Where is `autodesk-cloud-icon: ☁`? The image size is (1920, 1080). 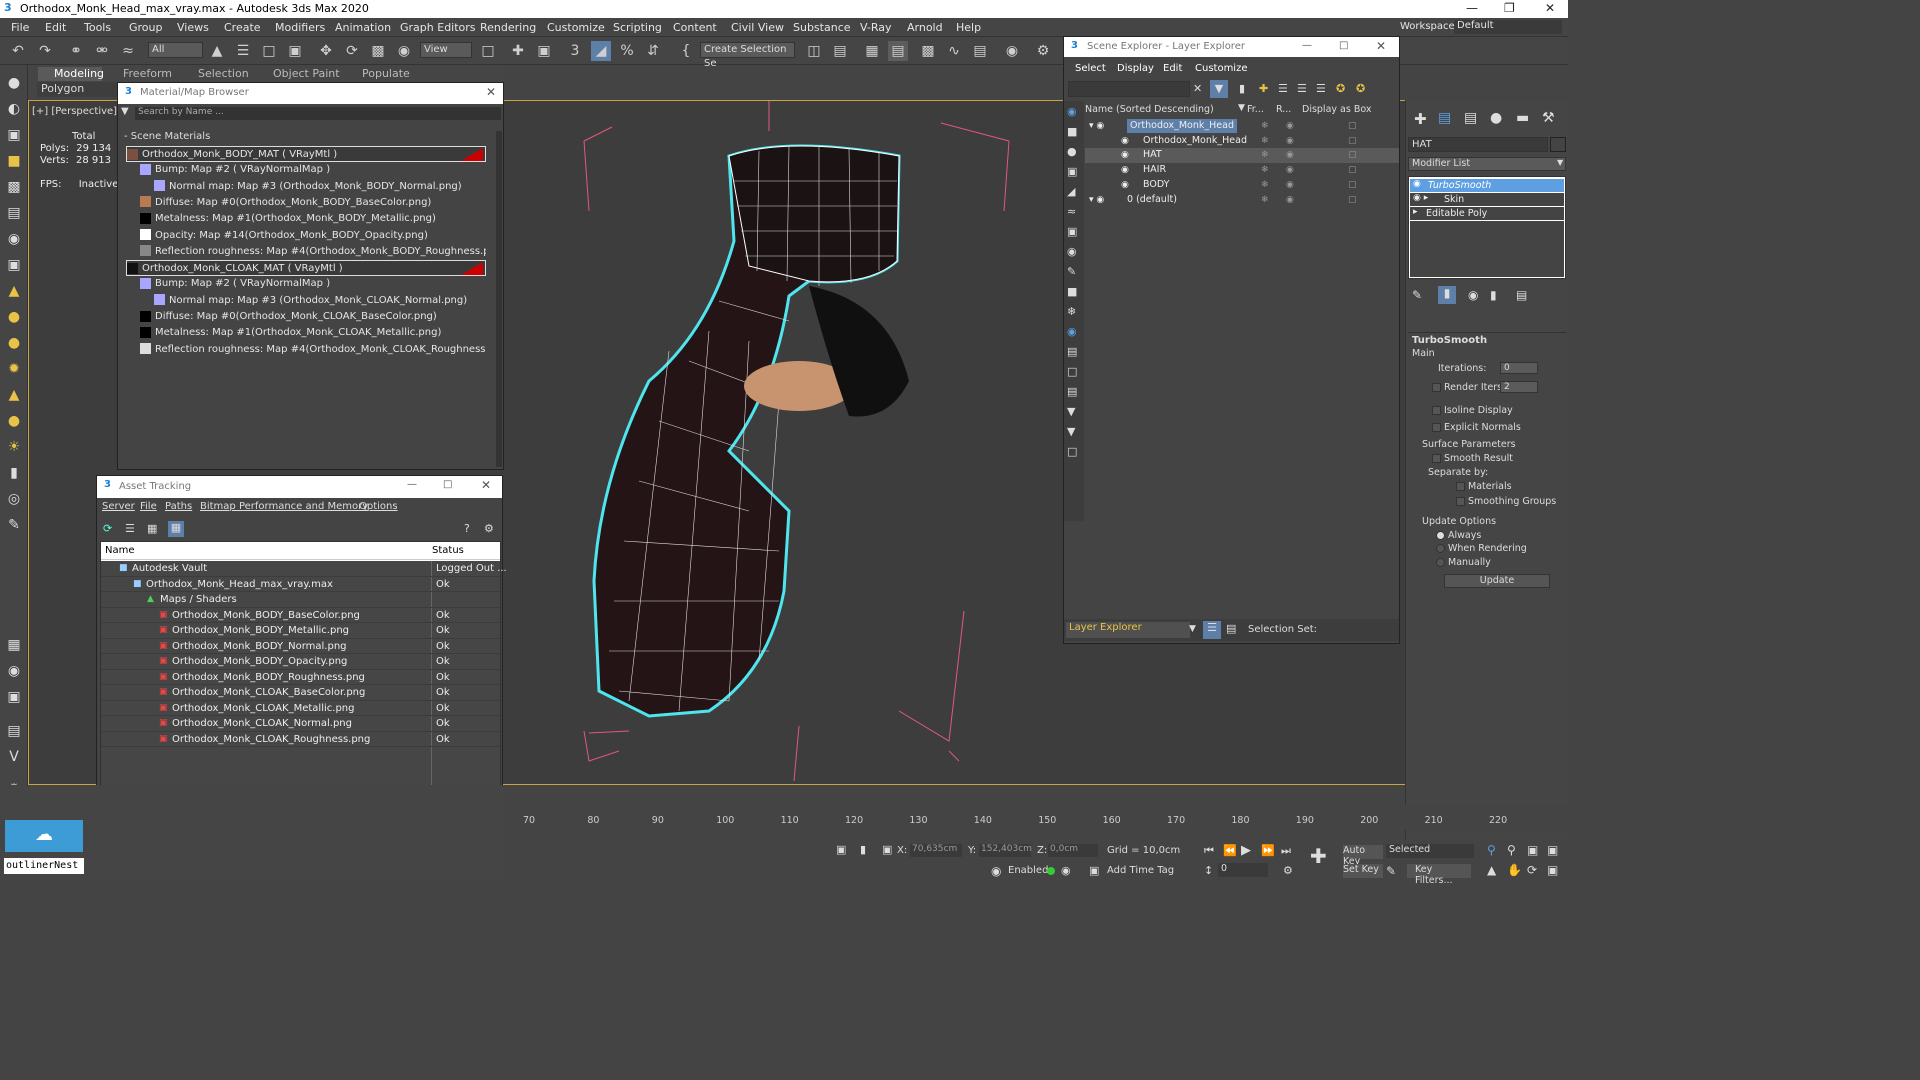 autodesk-cloud-icon: ☁ is located at coordinates (44, 836).